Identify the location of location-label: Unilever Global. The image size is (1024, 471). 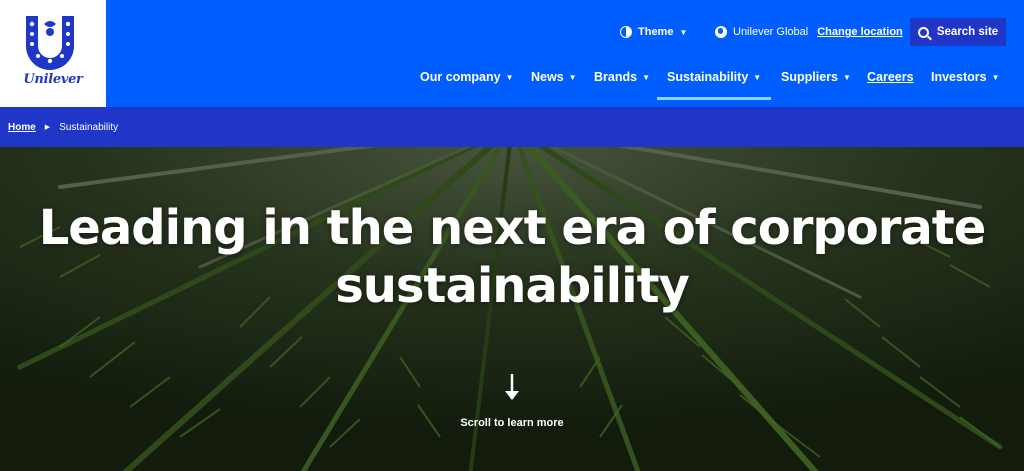
(771, 32).